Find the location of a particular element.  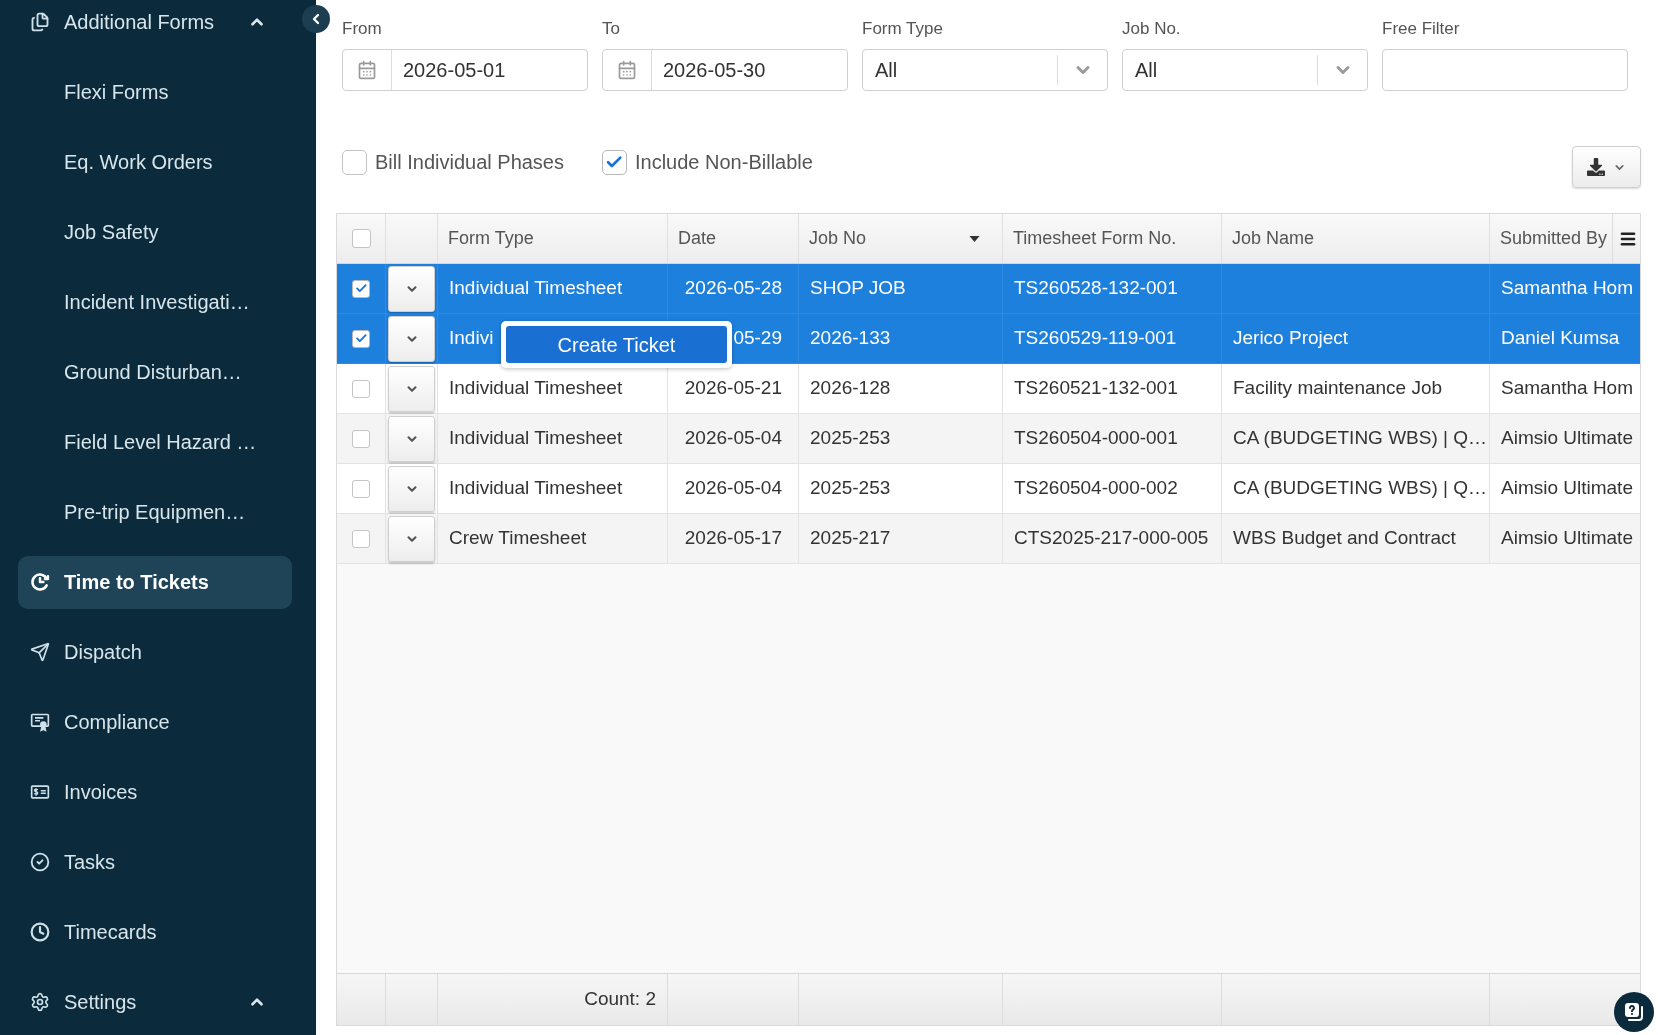

checkbox-label: Include Non-Billable is located at coordinates (724, 162).